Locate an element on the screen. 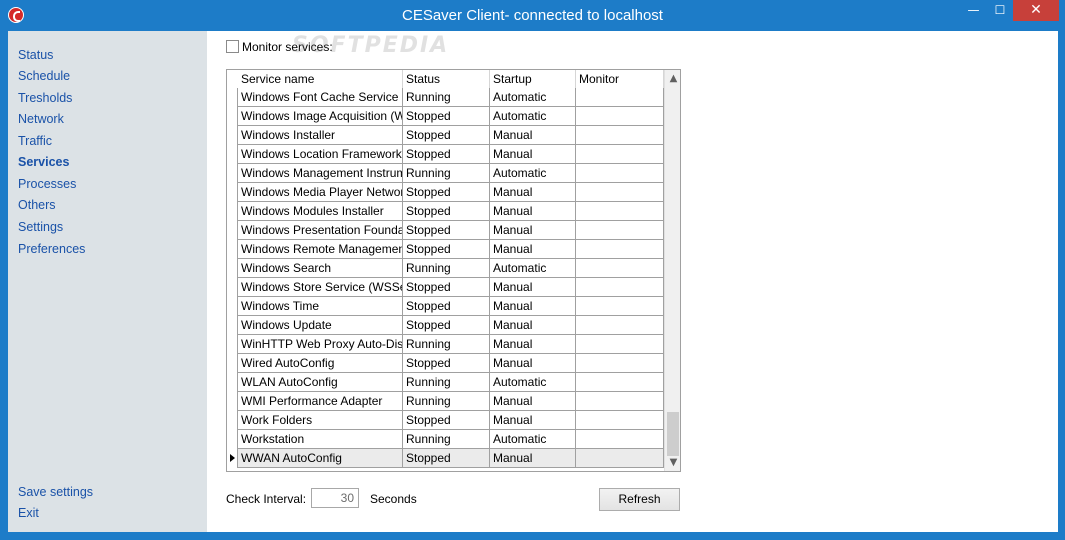  cell-service-name: Windows Presentation Foundation is located at coordinates (320, 230).